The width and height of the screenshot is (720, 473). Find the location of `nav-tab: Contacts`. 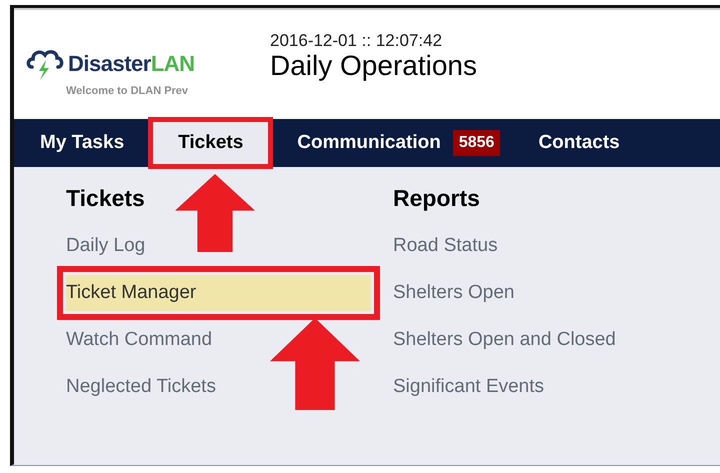

nav-tab: Contacts is located at coordinates (579, 143).